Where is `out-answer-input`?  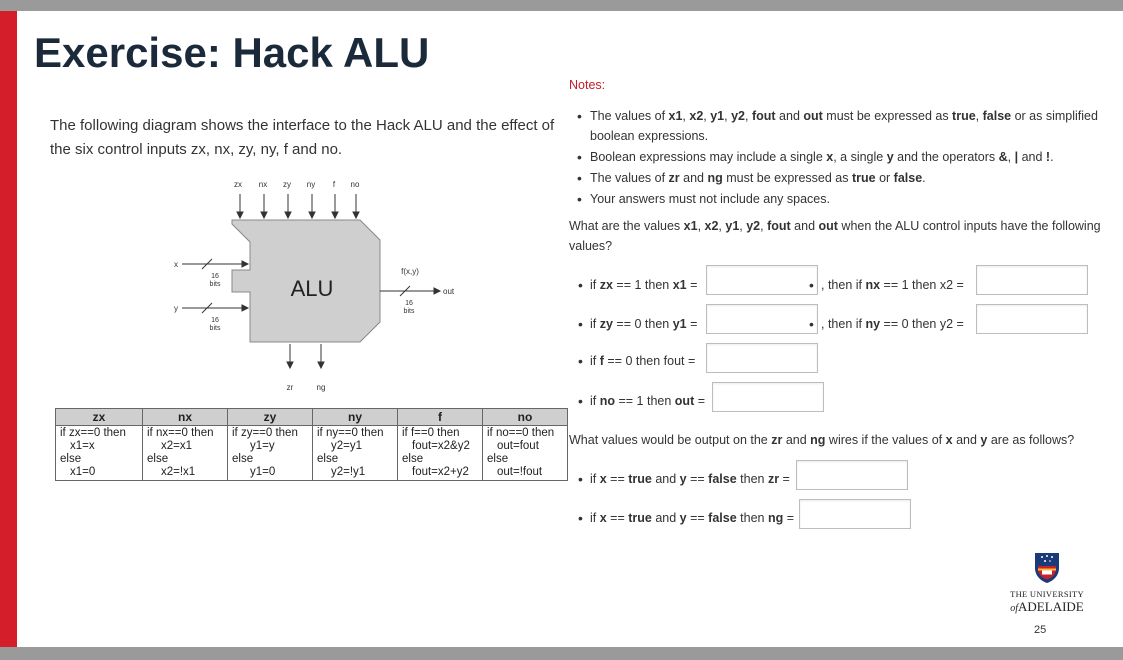 out-answer-input is located at coordinates (768, 397).